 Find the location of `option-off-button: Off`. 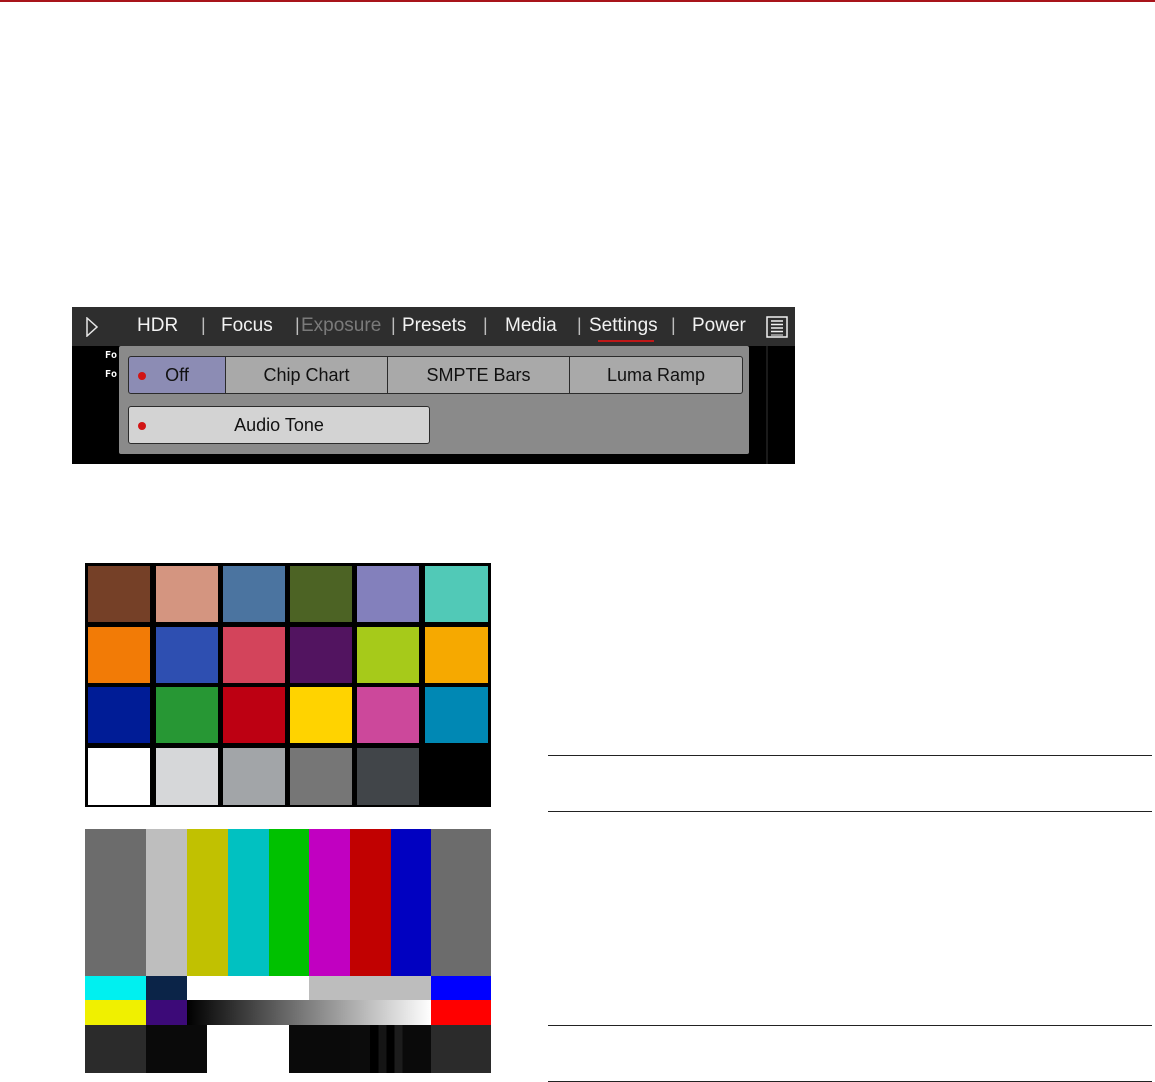

option-off-button: Off is located at coordinates (177, 375).